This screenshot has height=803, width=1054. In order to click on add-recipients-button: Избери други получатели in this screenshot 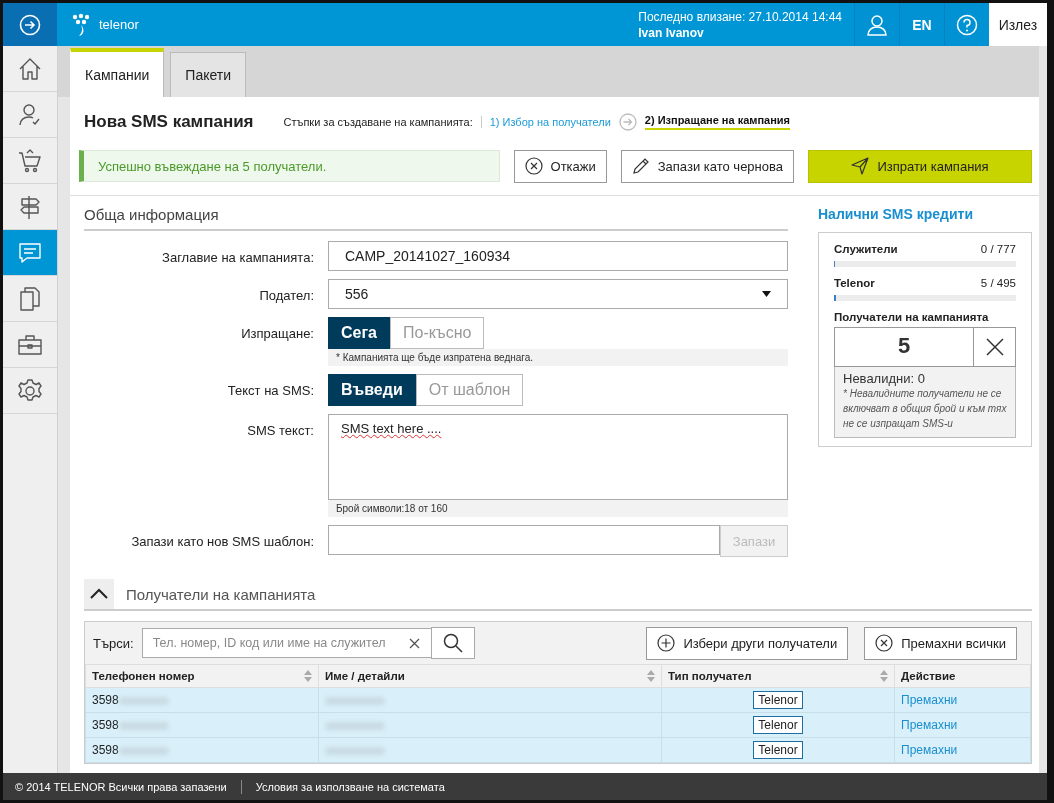, I will do `click(747, 643)`.